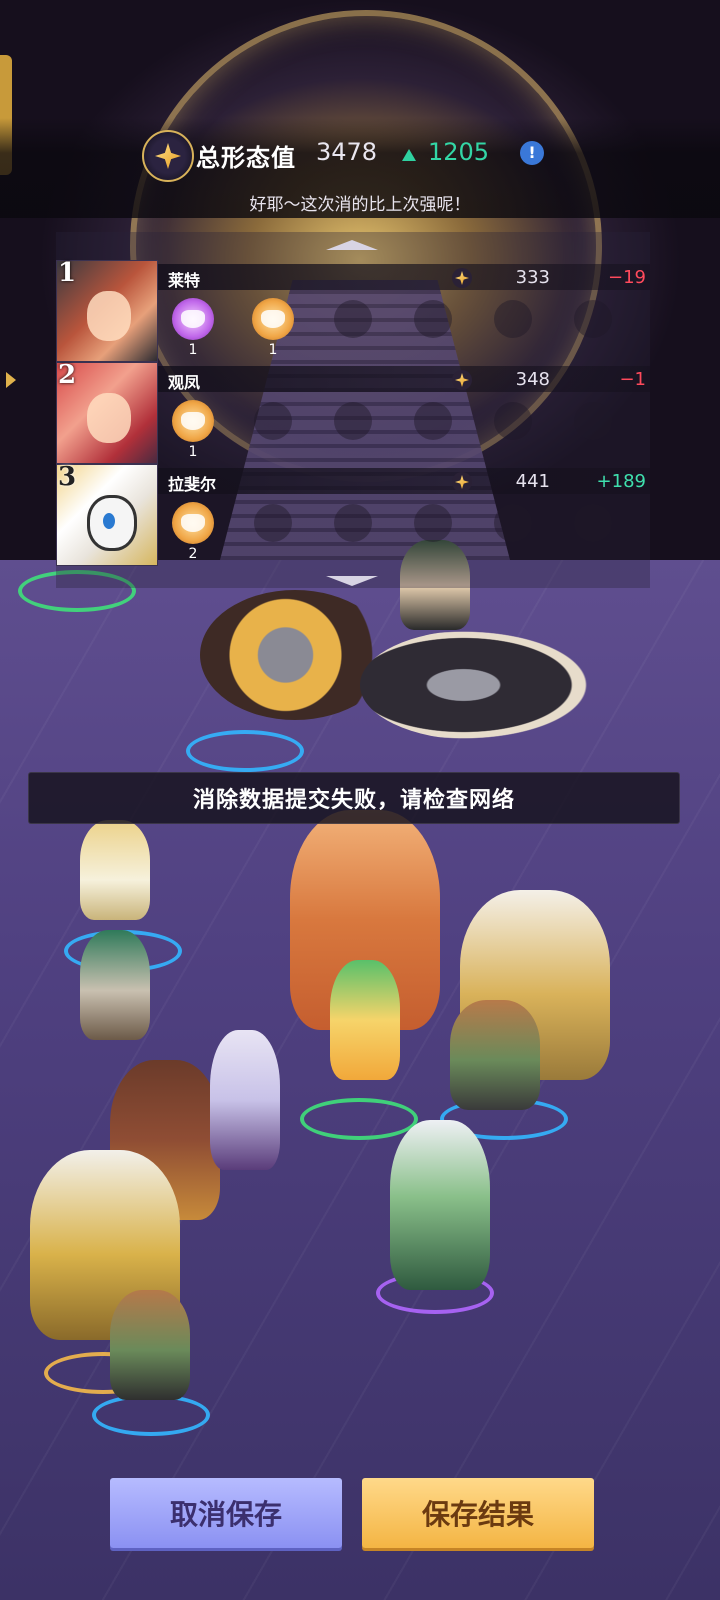 The height and width of the screenshot is (1600, 720). I want to click on elf-priestess-sprite, so click(440, 1205).